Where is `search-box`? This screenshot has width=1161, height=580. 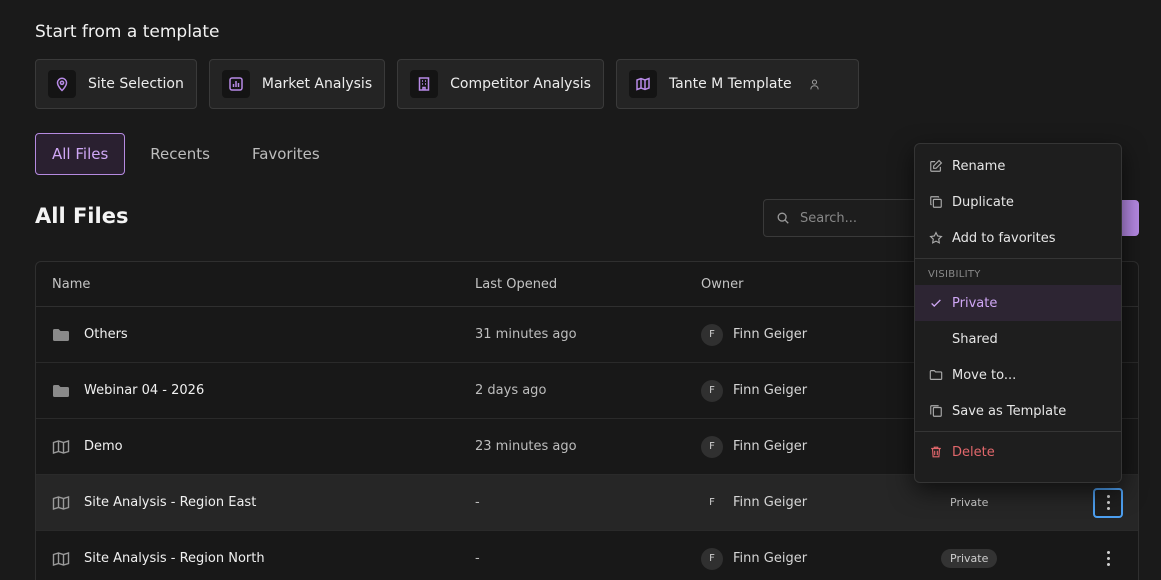 search-box is located at coordinates (848, 218).